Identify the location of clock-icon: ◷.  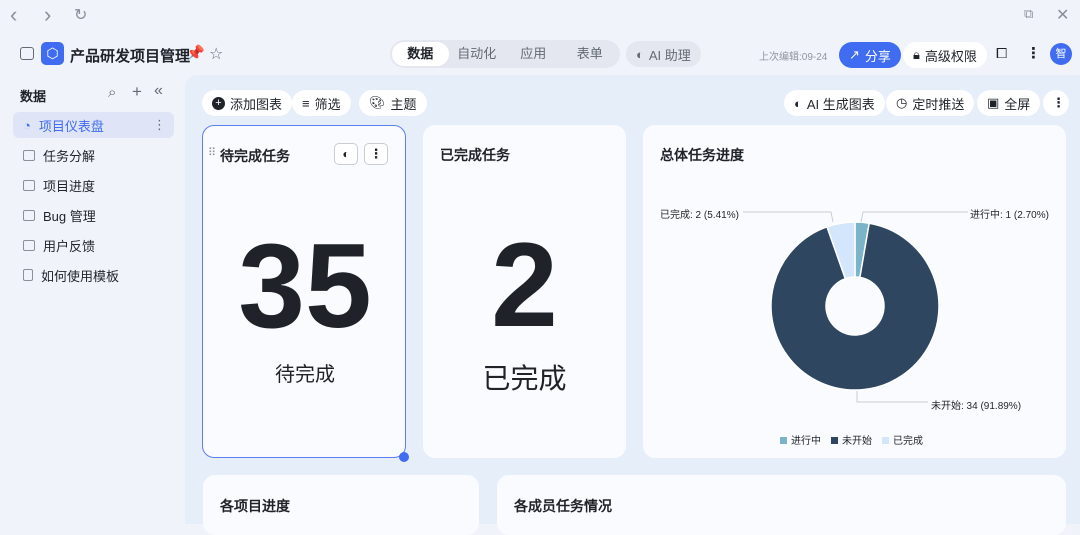
(902, 102).